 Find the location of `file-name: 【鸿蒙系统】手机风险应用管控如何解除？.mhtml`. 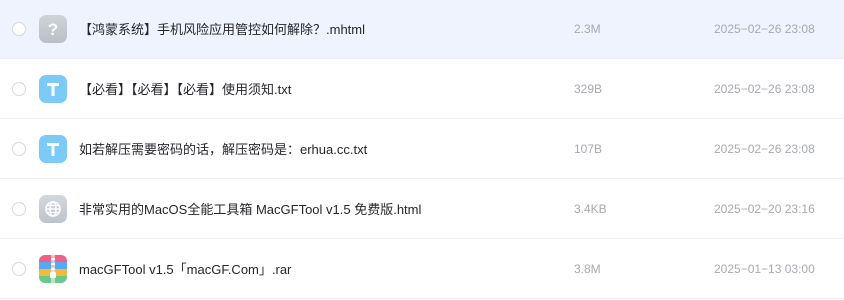

file-name: 【鸿蒙系统】手机风险应用管控如何解除？.mhtml is located at coordinates (222, 29).